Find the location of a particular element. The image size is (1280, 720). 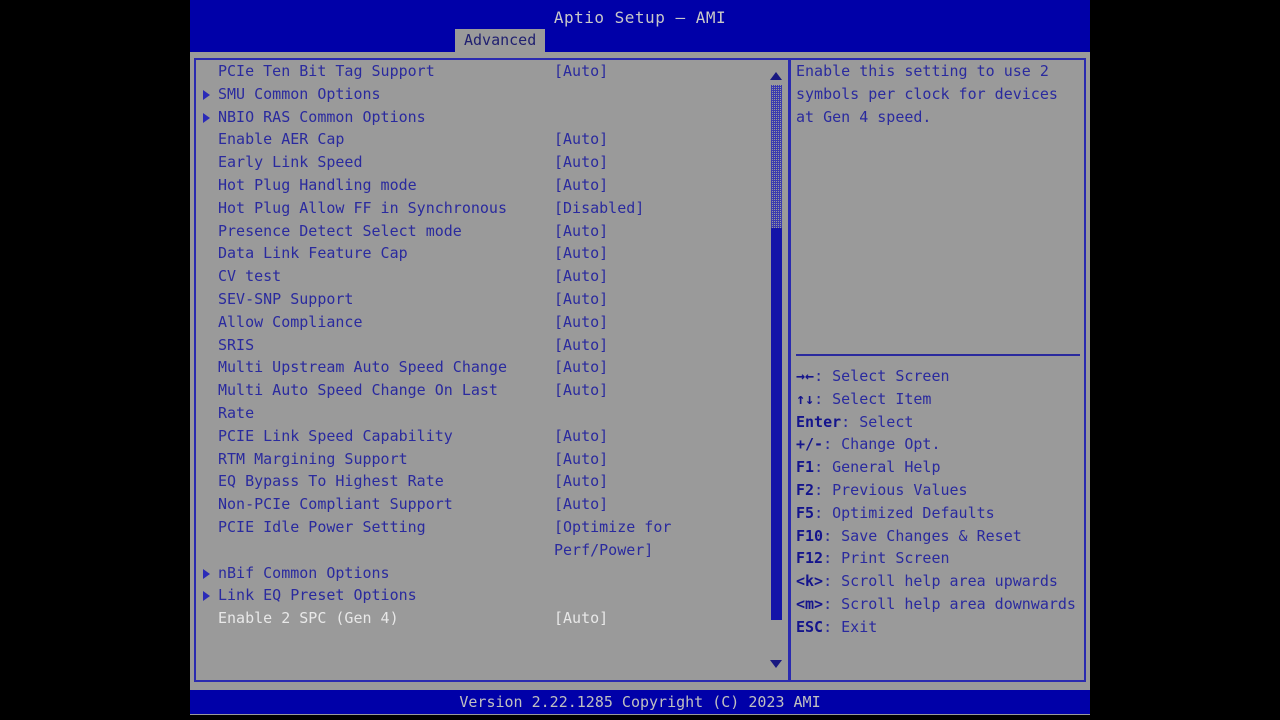

tab-advanced: Advanced is located at coordinates (500, 40).